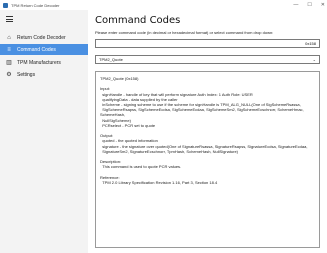 The image size is (327, 253). I want to click on maximize-icon: ☐, so click(309, 5).